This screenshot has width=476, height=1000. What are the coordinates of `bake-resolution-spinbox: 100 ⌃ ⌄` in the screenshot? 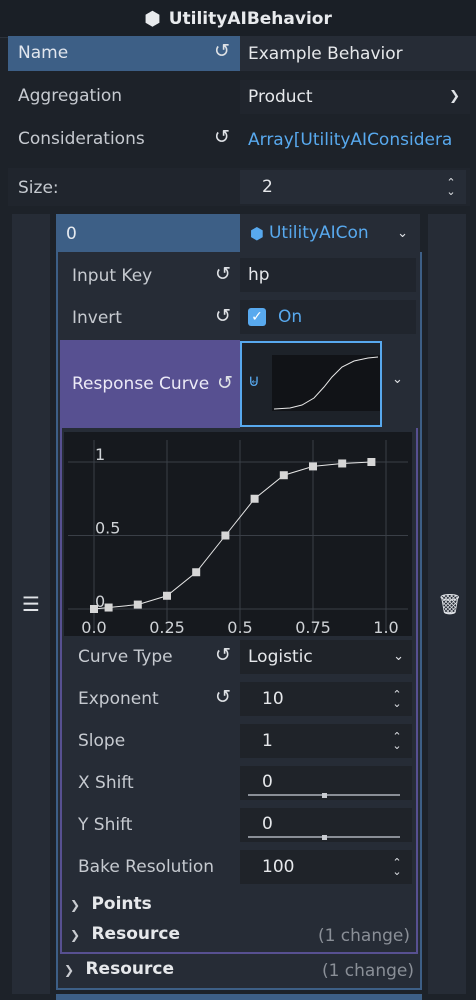 It's located at (326, 867).